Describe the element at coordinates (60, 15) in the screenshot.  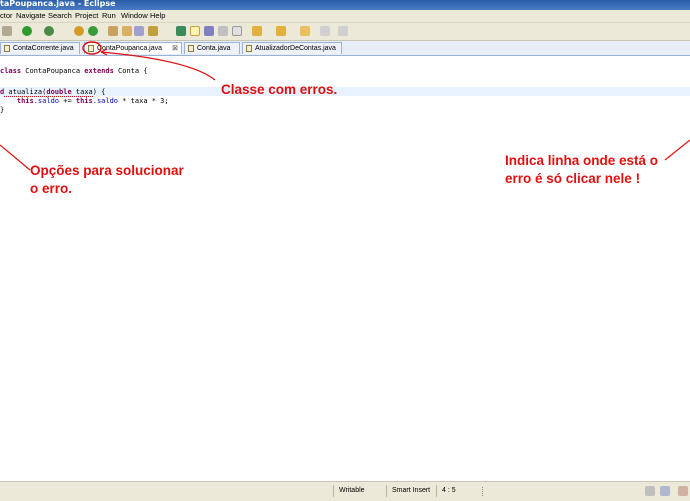
I see `menu-search: Search` at that location.